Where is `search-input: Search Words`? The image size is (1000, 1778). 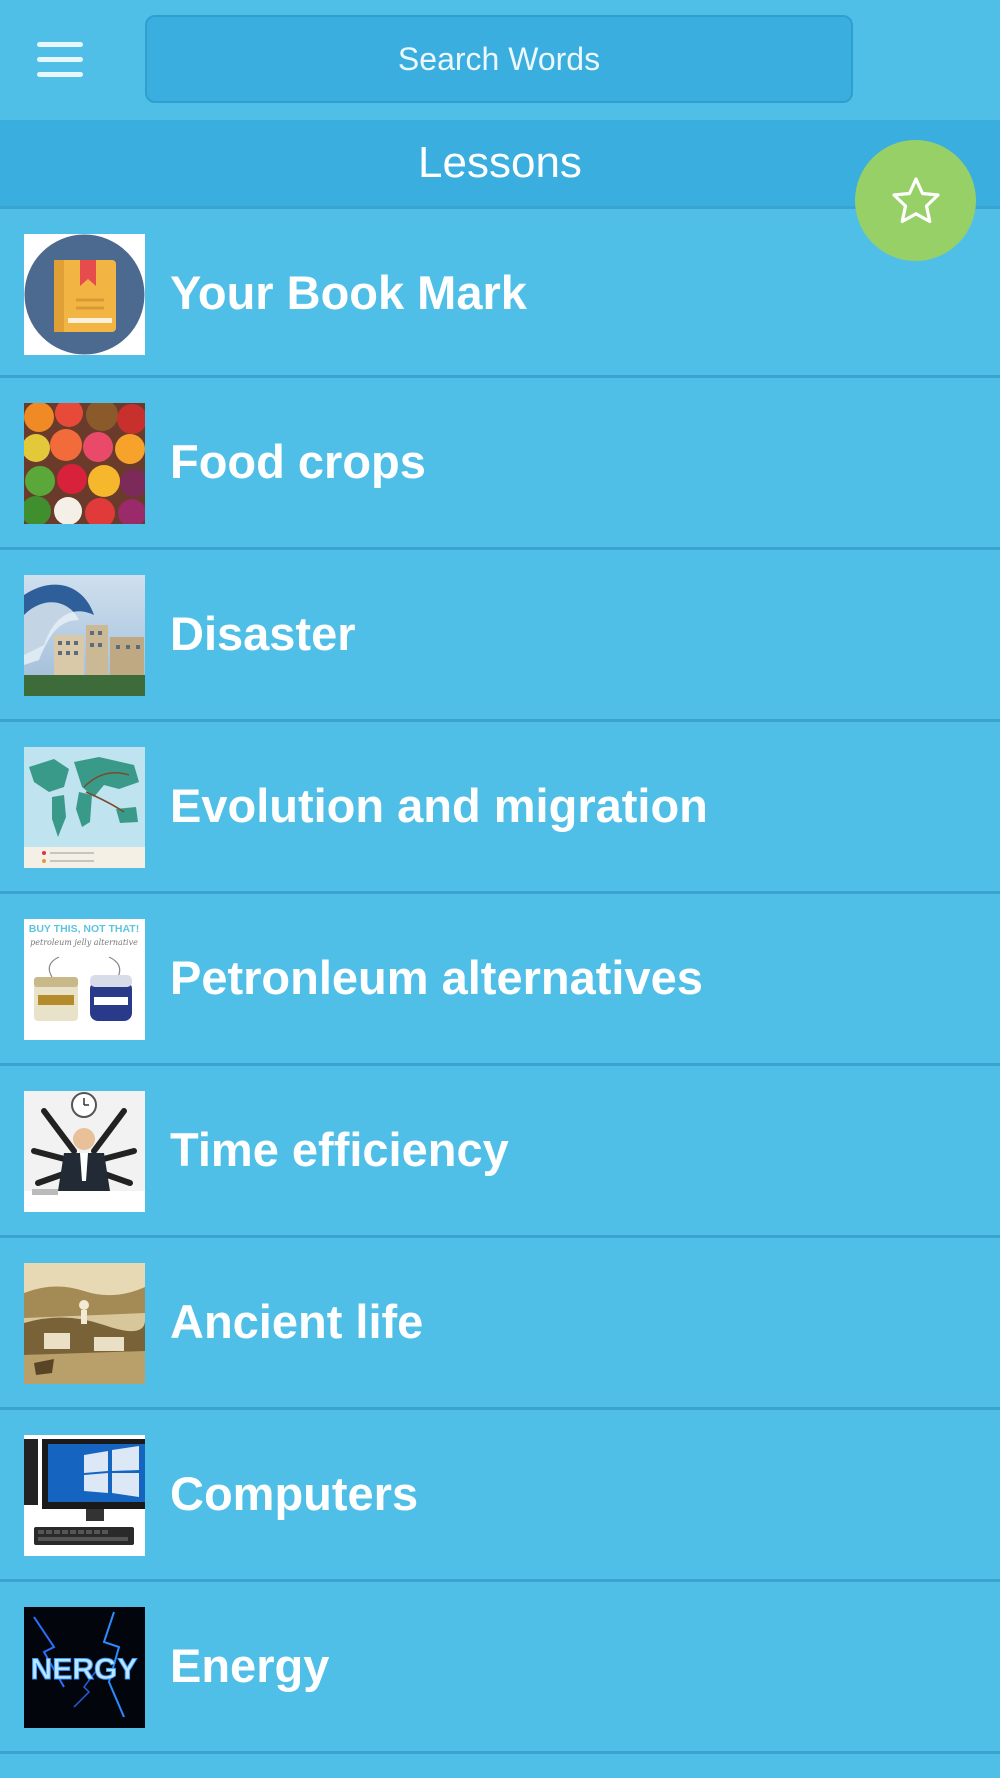
search-input: Search Words is located at coordinates (499, 59).